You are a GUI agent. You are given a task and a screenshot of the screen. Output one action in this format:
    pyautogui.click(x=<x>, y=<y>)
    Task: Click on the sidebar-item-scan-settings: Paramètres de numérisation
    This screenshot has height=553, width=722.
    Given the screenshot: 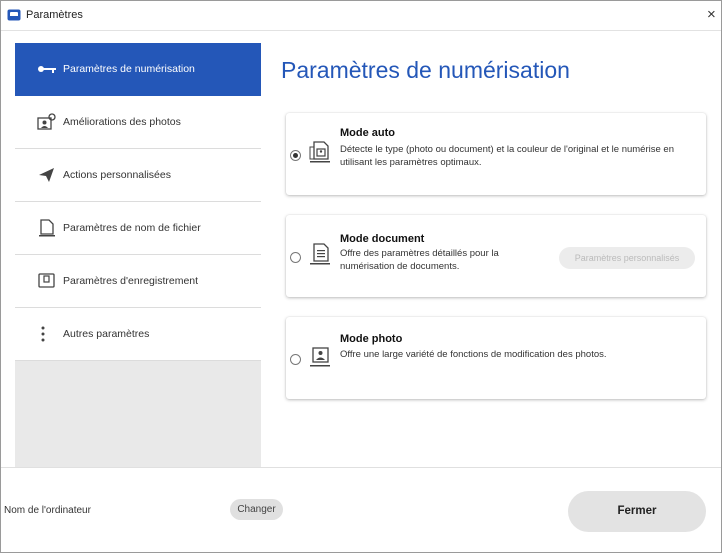 What is the action you would take?
    pyautogui.click(x=138, y=69)
    